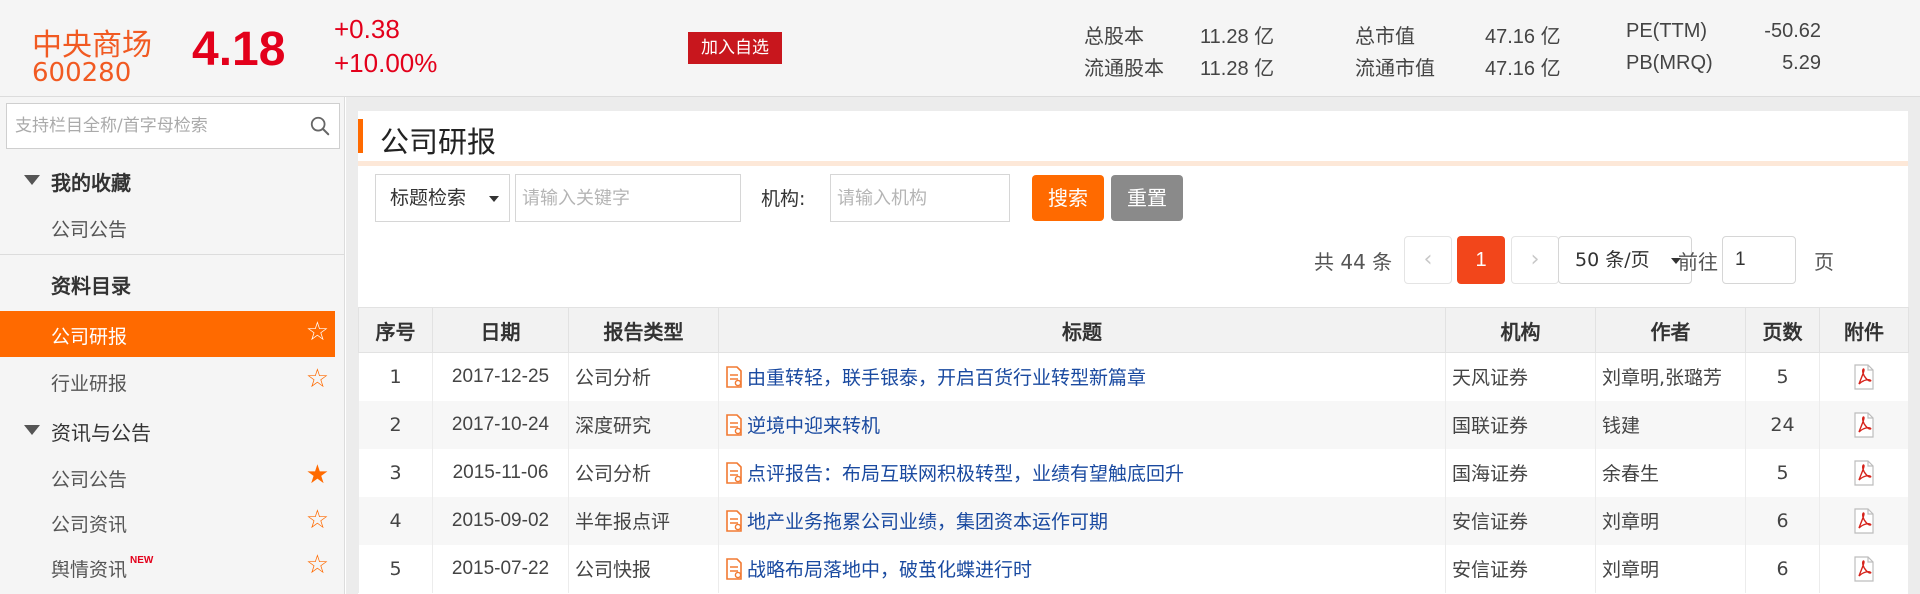  I want to click on prev-page-button: ‹, so click(1428, 260).